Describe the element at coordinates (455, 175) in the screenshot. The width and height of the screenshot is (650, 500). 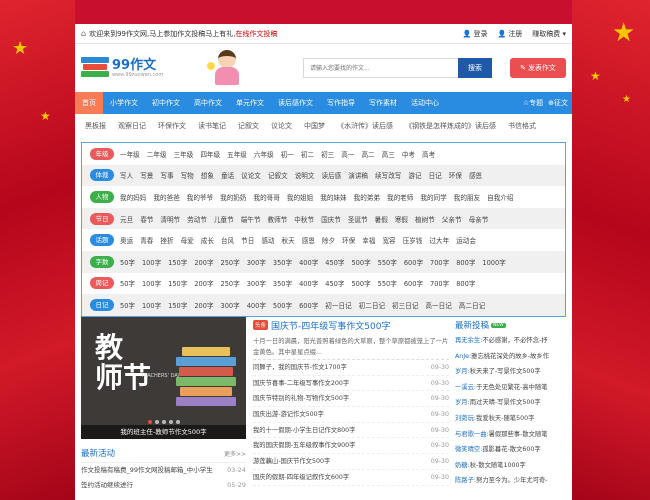
I see `category-link: 环保` at that location.